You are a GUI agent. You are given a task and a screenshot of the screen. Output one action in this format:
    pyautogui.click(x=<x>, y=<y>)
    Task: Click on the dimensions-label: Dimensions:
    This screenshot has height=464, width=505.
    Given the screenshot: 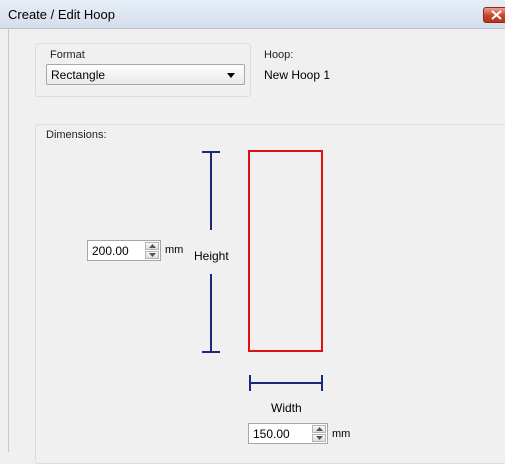 What is the action you would take?
    pyautogui.click(x=76, y=135)
    